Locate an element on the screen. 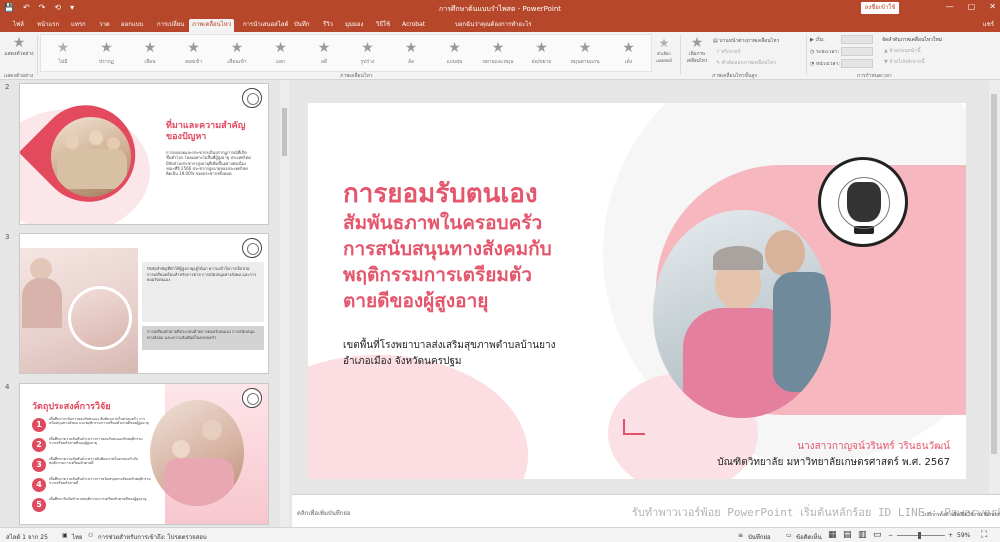 This screenshot has width=1000, height=542. preview-button-label: แสดงตัวอย่าง is located at coordinates (19, 54).